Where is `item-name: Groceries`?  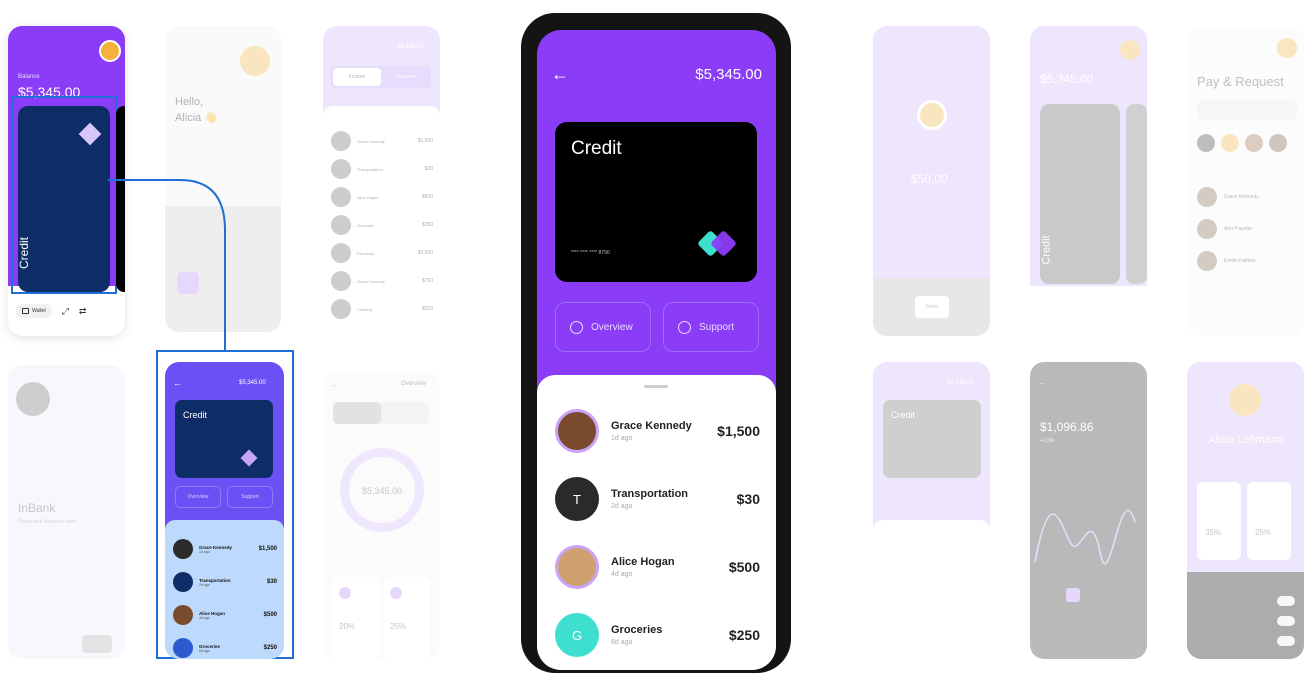 item-name: Groceries is located at coordinates (366, 225).